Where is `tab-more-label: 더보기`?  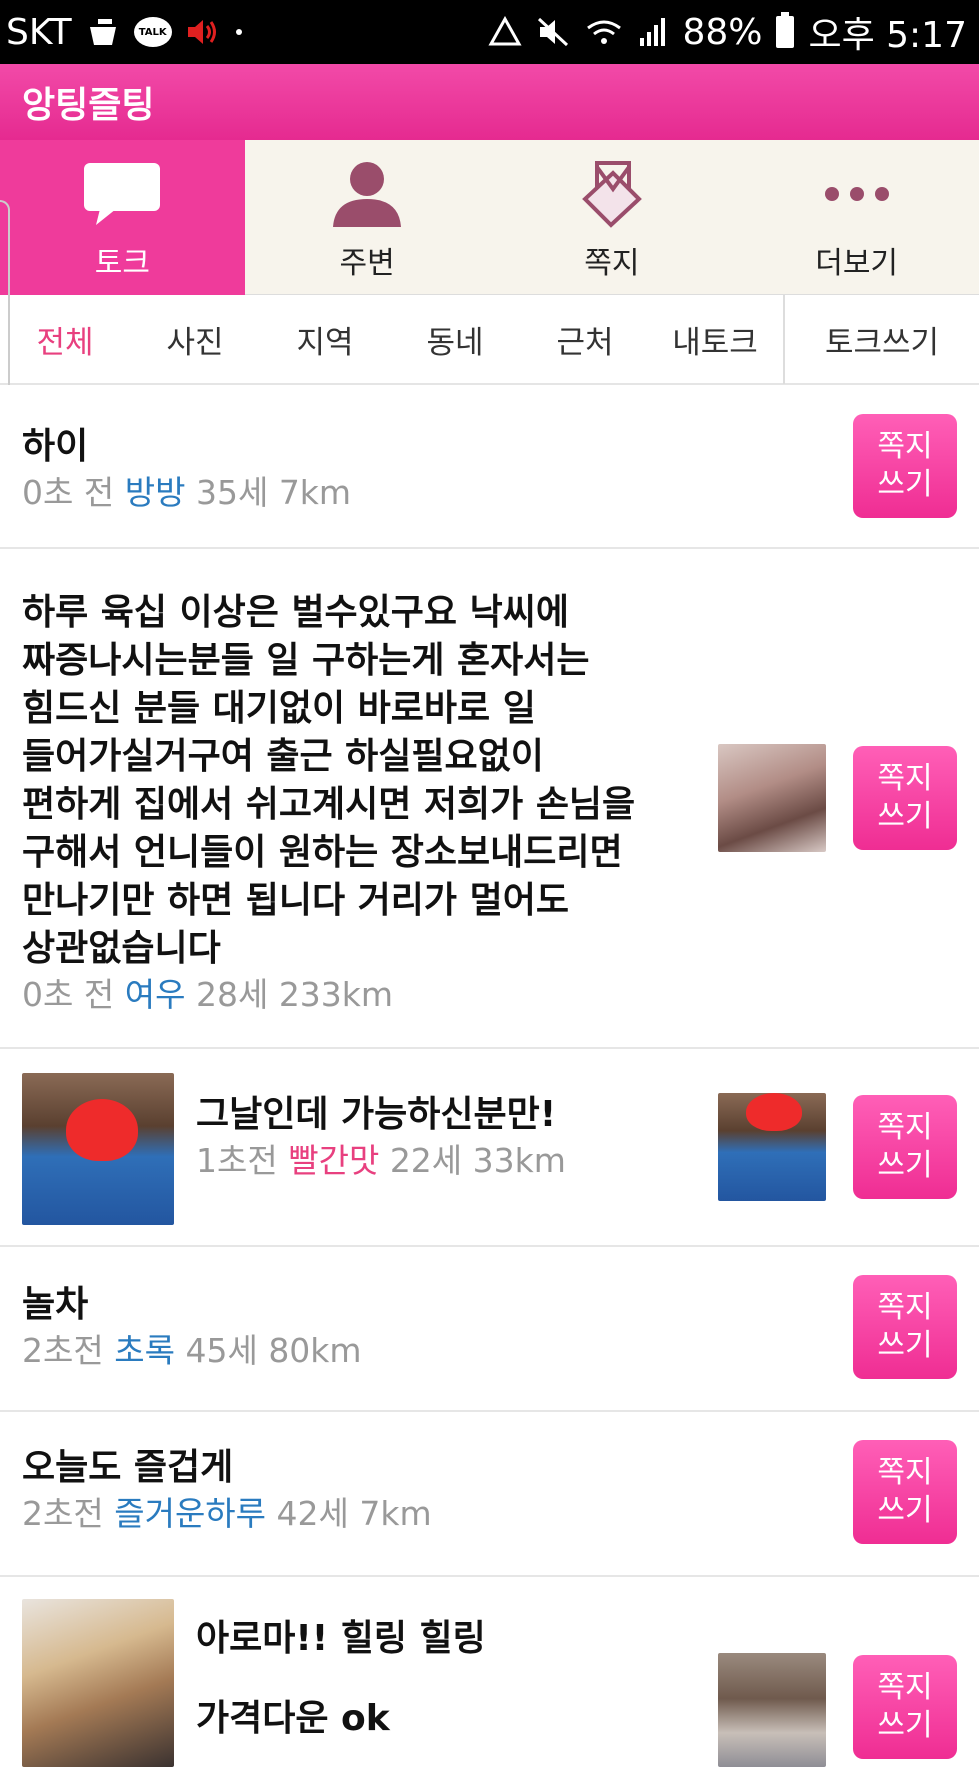
tab-more-label: 더보기 is located at coordinates (857, 263).